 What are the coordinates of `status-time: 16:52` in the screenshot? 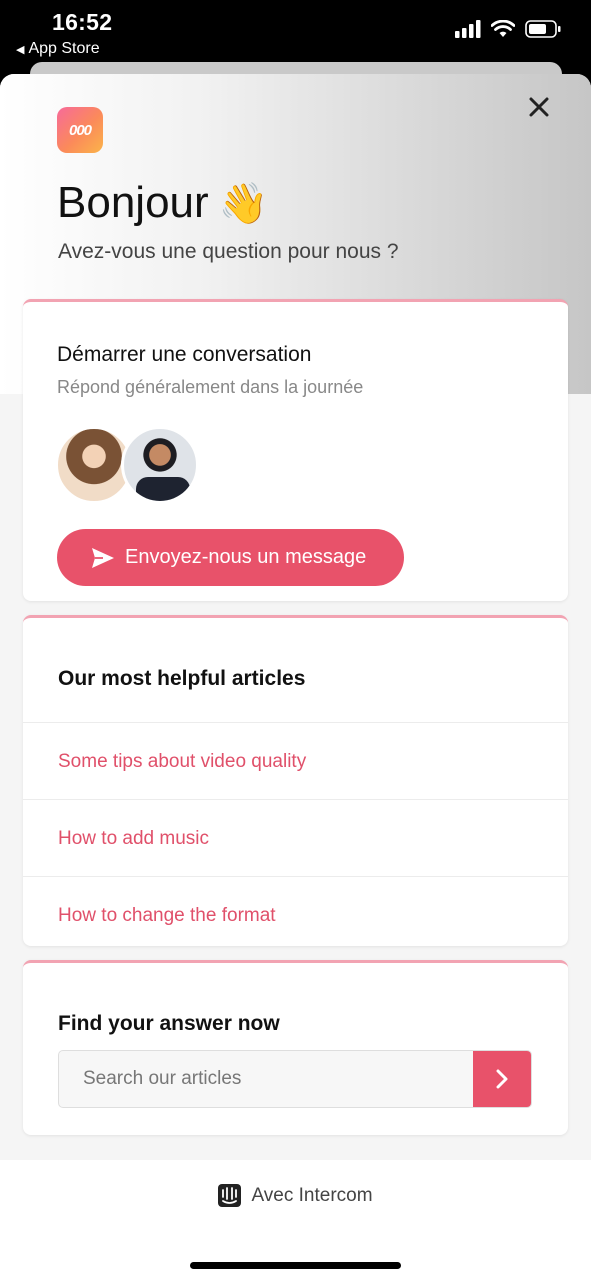 It's located at (82, 22).